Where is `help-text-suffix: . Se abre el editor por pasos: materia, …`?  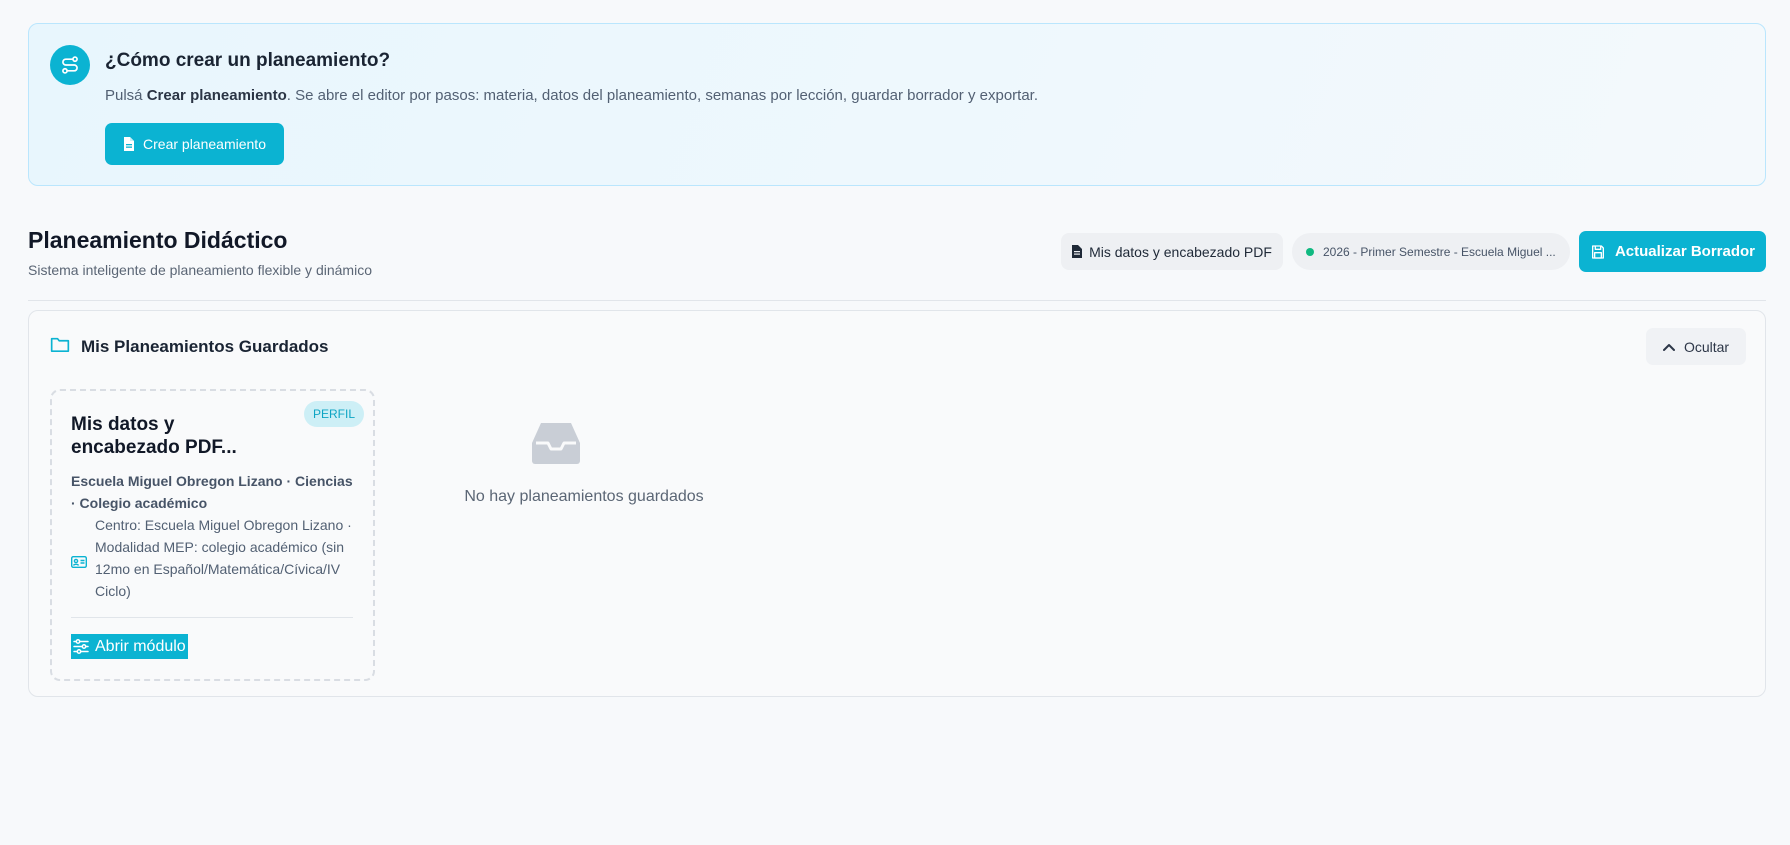 help-text-suffix: . Se abre el editor por pasos: materia, … is located at coordinates (662, 95).